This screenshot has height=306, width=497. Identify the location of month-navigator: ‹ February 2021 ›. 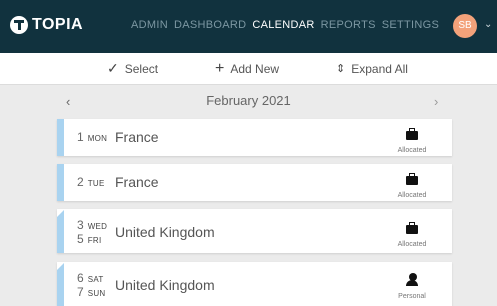
(248, 100).